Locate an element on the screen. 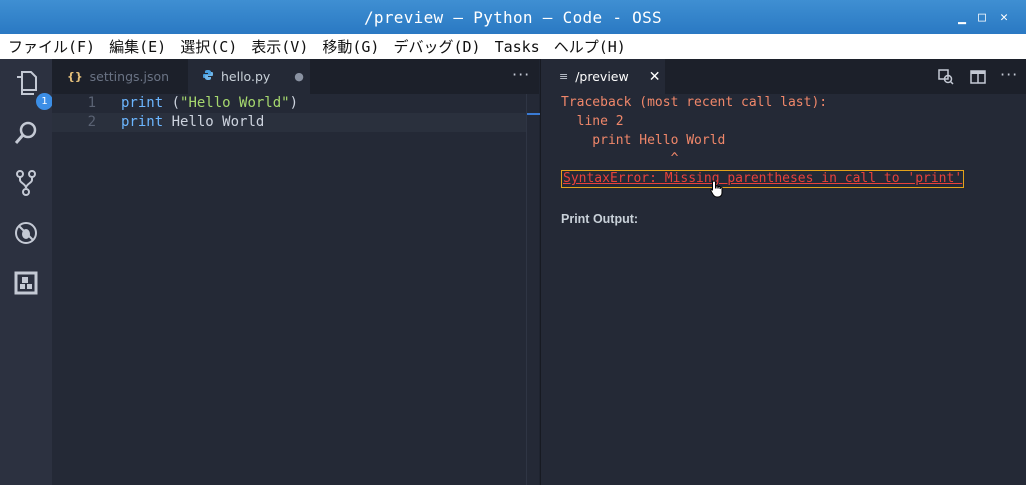  extensions-icon is located at coordinates (26, 283).